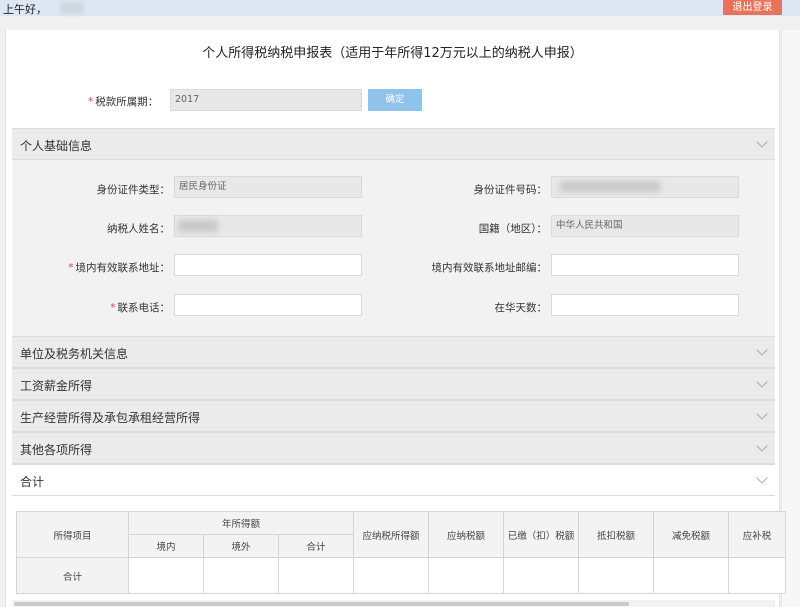  I want to click on col-domestic: 境内, so click(166, 546).